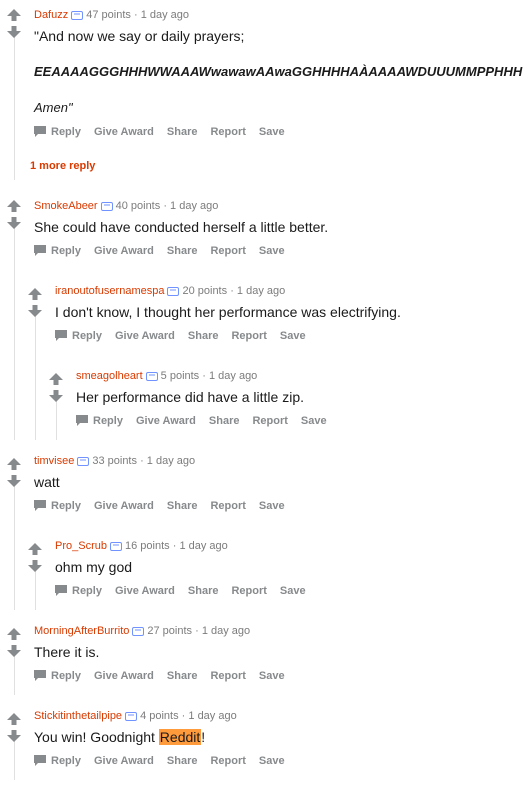 The width and height of the screenshot is (529, 785). I want to click on comment-meta: MorningAfterBurrito 27 points · 1 day ago, so click(142, 631).